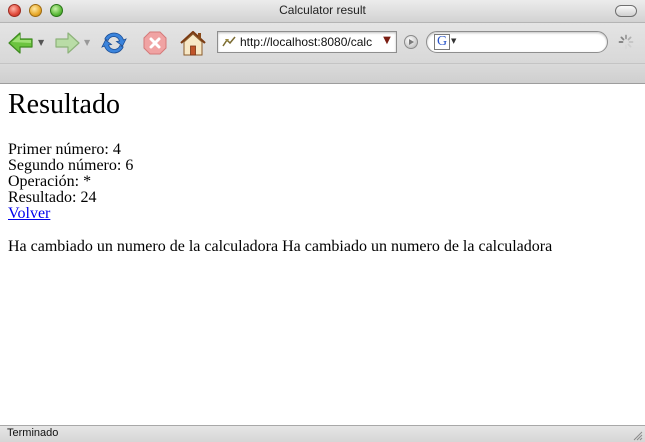 This screenshot has height=442, width=645. I want to click on toolbar-toggle-button, so click(626, 11).